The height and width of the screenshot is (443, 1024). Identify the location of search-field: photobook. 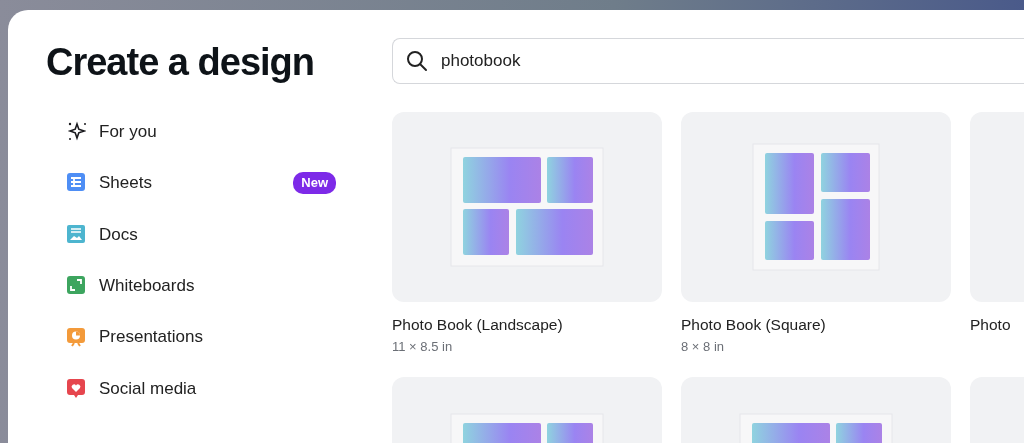
(708, 61).